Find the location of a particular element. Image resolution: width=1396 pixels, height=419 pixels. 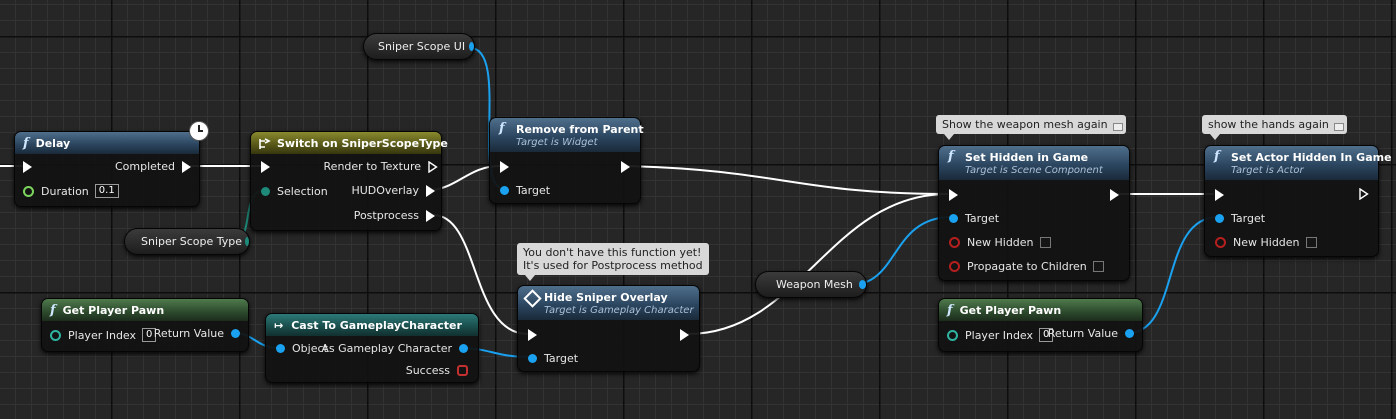

get-player-pawn-left-header: f Get Player Pawn is located at coordinates (145, 310).